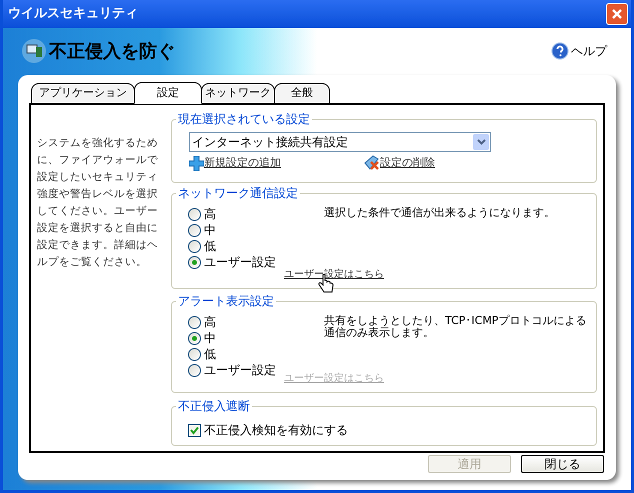 Image resolution: width=634 pixels, height=493 pixels. What do you see at coordinates (302, 93) in the screenshot?
I see `tab: 全般` at bounding box center [302, 93].